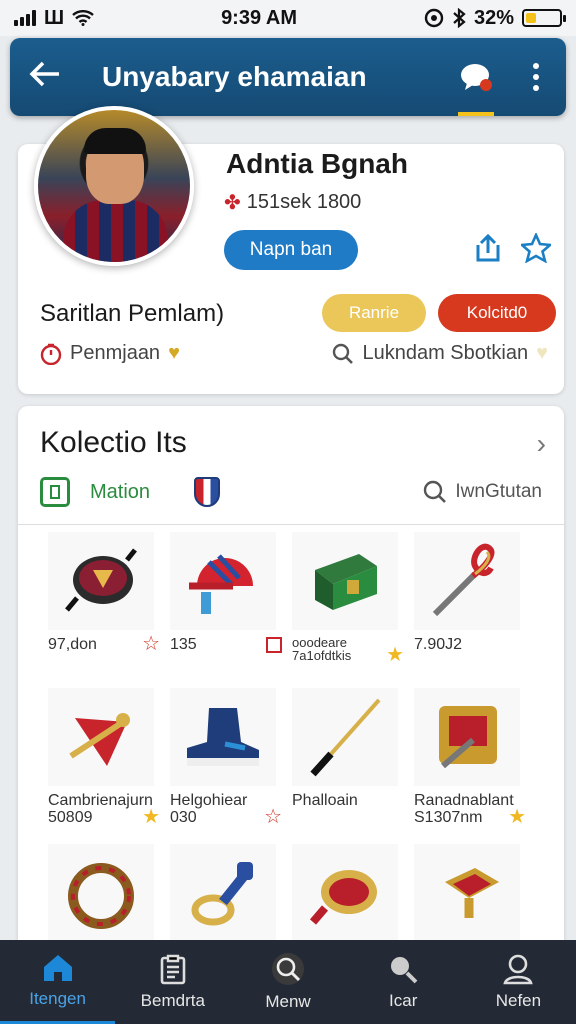 This screenshot has height=1024, width=576. Describe the element at coordinates (345, 893) in the screenshot. I see `ring-icon` at that location.